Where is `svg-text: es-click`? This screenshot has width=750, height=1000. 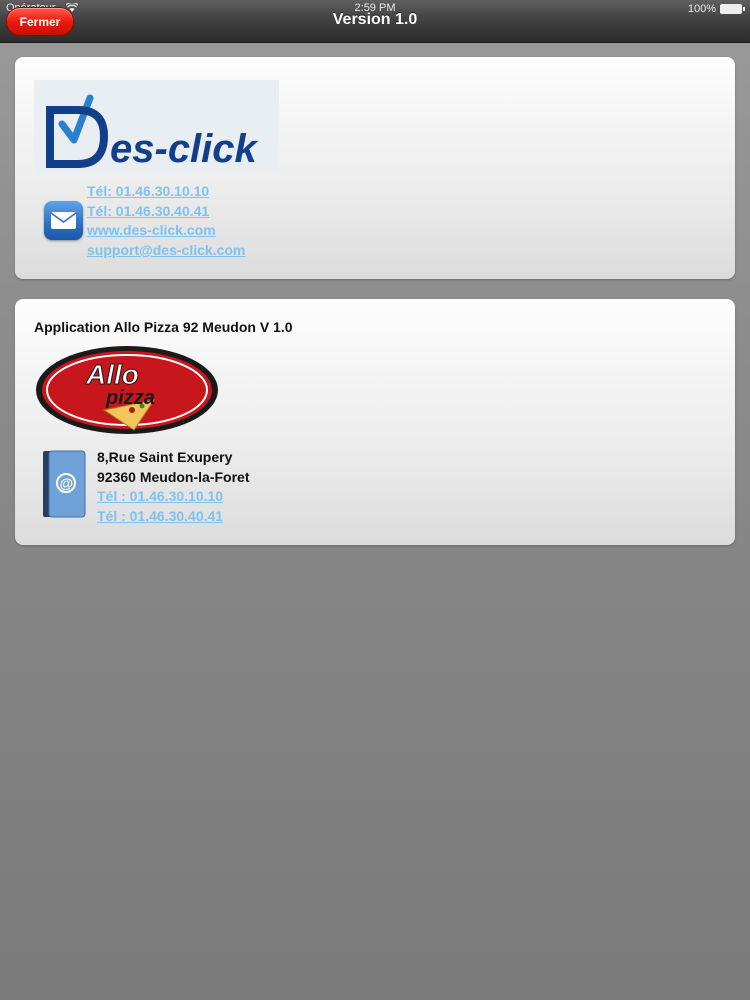
svg-text: es-click is located at coordinates (184, 149).